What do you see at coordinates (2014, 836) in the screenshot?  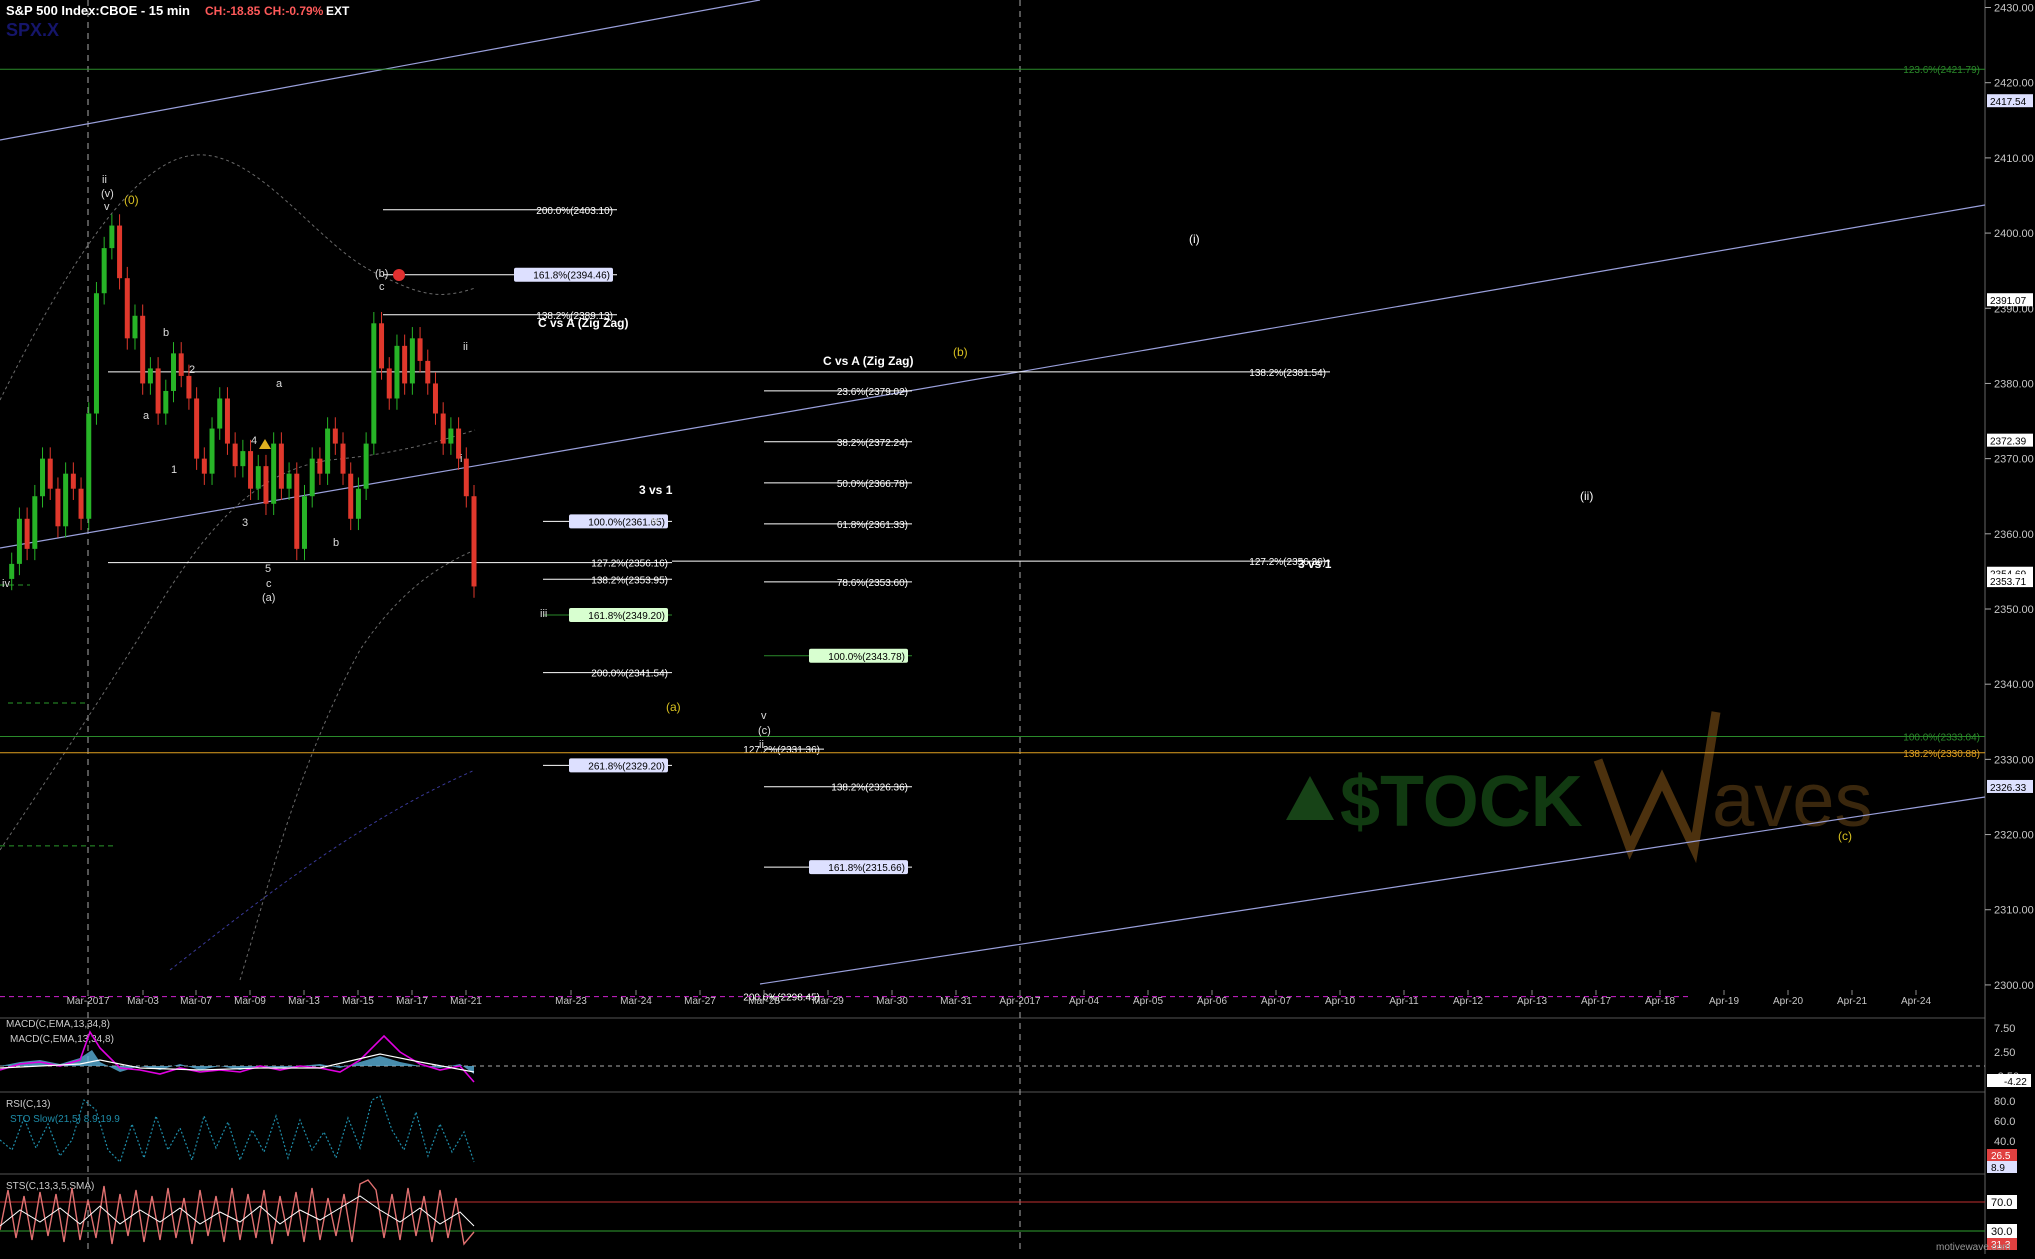 I see `price-tick-label: 2320.00` at bounding box center [2014, 836].